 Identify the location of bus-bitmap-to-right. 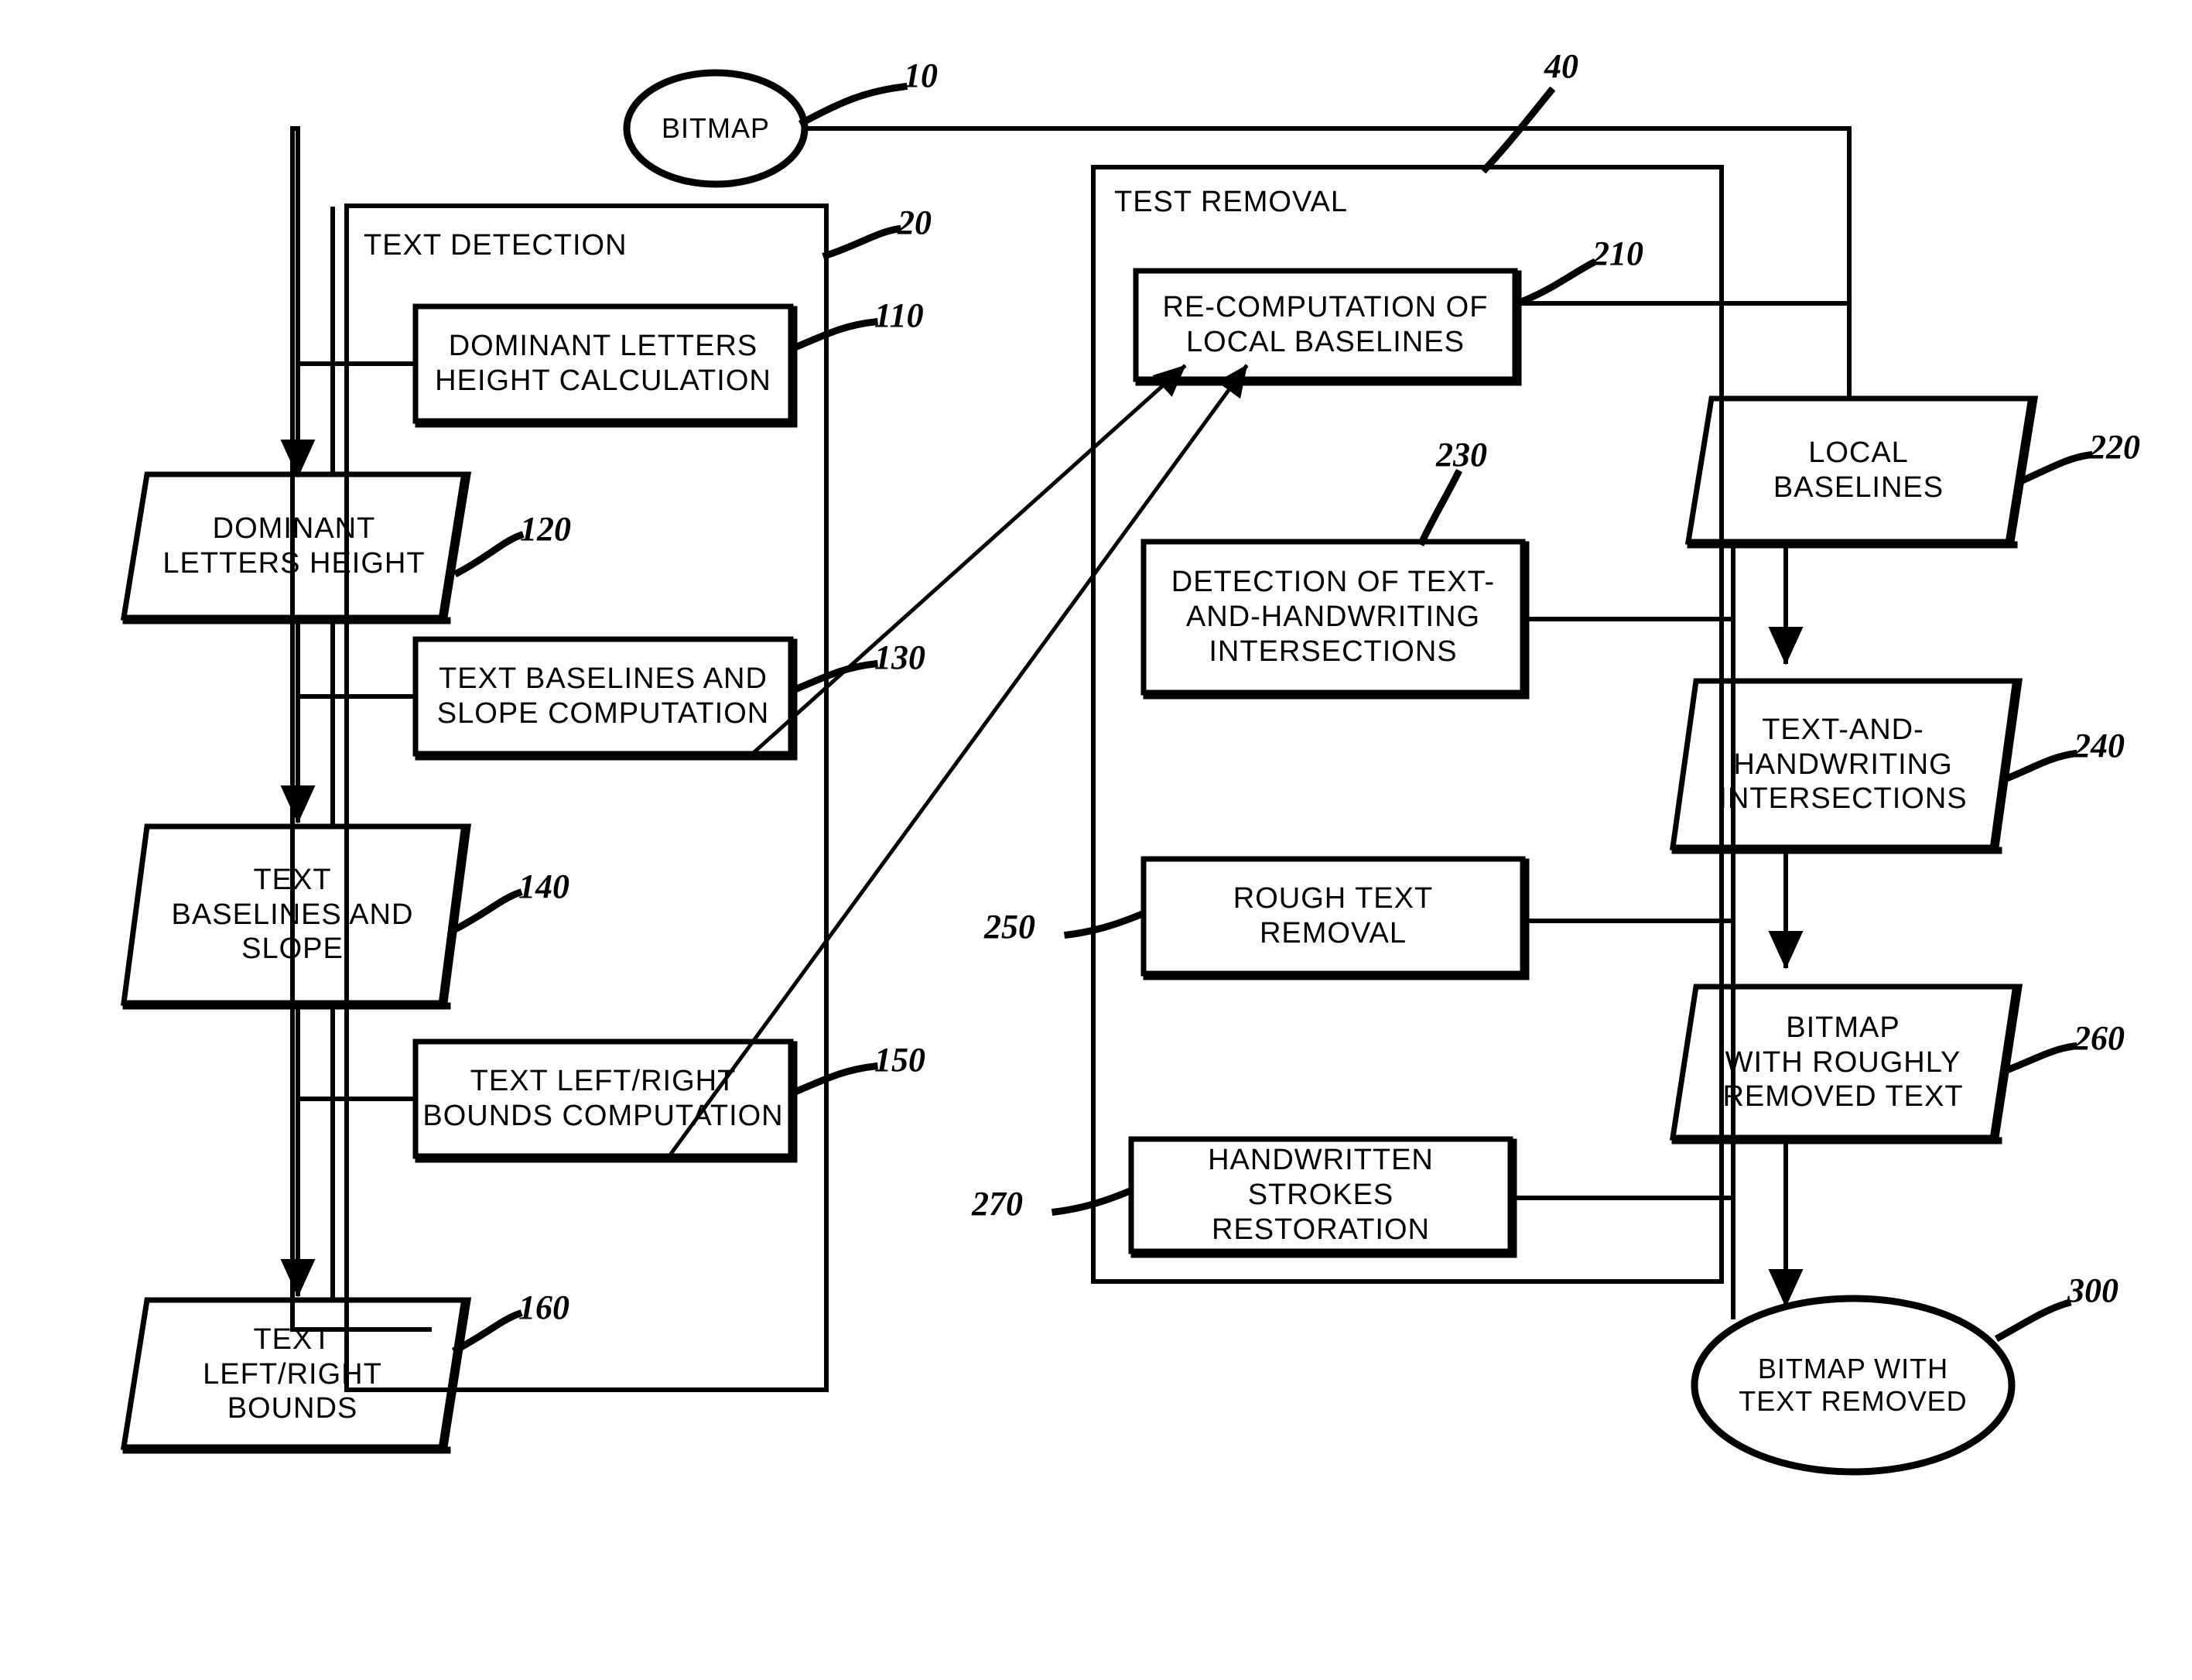
(1327, 211).